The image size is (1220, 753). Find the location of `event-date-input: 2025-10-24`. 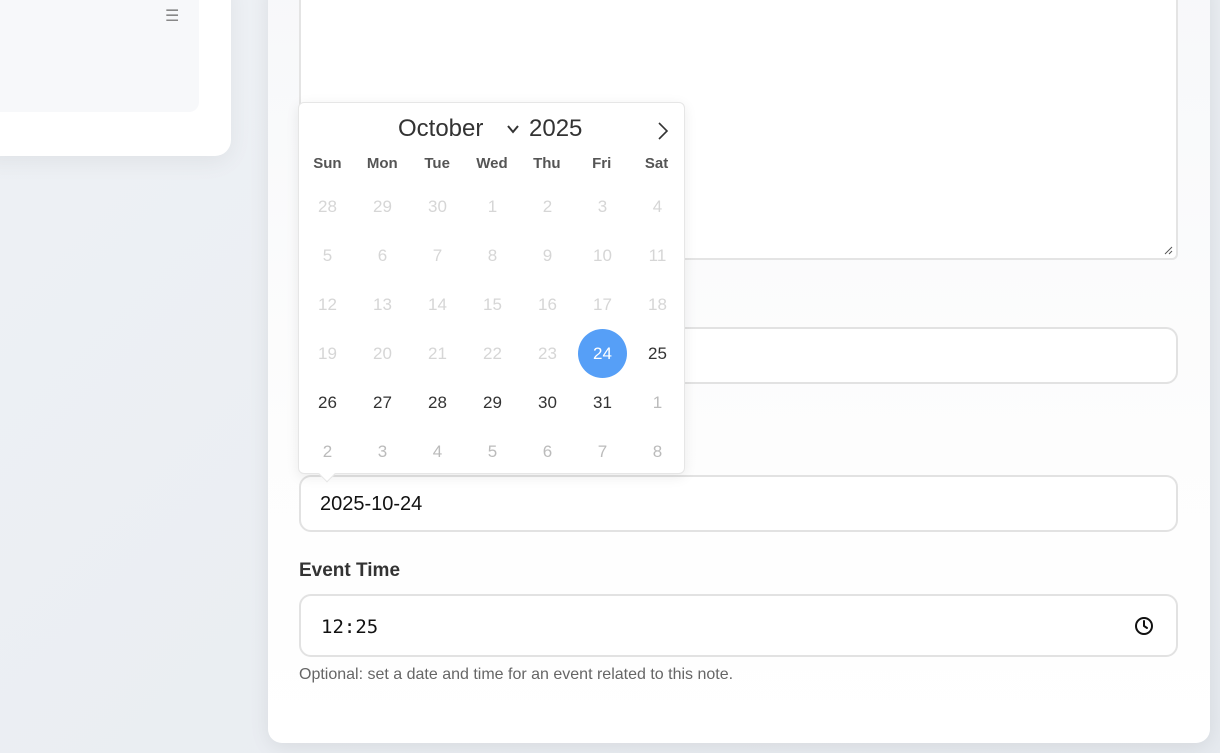

event-date-input: 2025-10-24 is located at coordinates (738, 503).